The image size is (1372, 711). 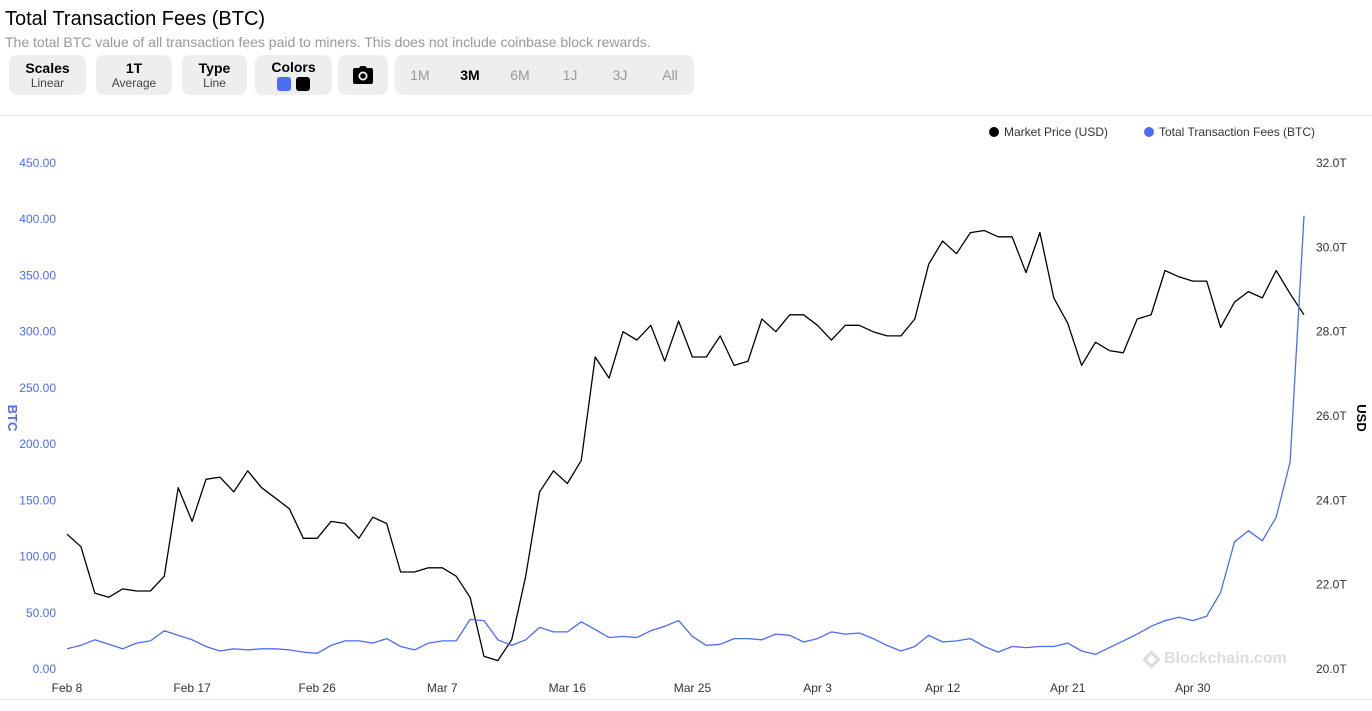 What do you see at coordinates (943, 688) in the screenshot?
I see `x-tick-label: Apr 12` at bounding box center [943, 688].